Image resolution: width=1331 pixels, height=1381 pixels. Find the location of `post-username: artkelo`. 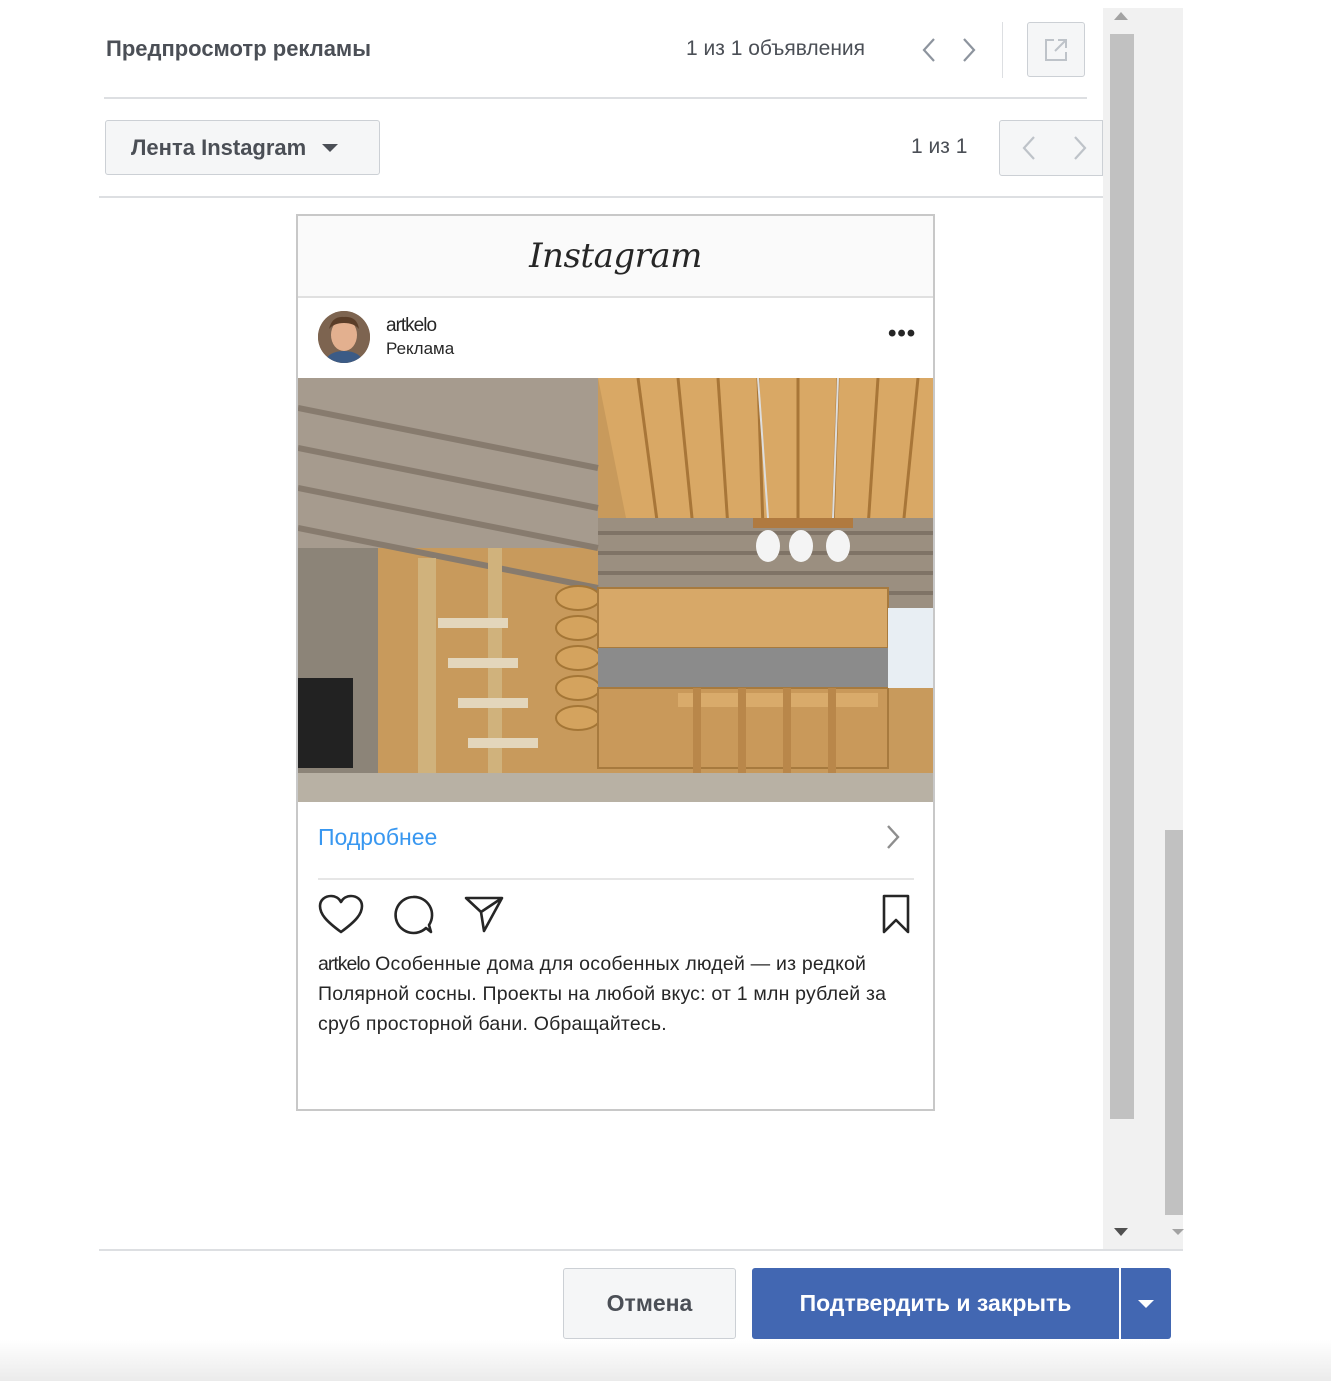

post-username: artkelo is located at coordinates (411, 326).